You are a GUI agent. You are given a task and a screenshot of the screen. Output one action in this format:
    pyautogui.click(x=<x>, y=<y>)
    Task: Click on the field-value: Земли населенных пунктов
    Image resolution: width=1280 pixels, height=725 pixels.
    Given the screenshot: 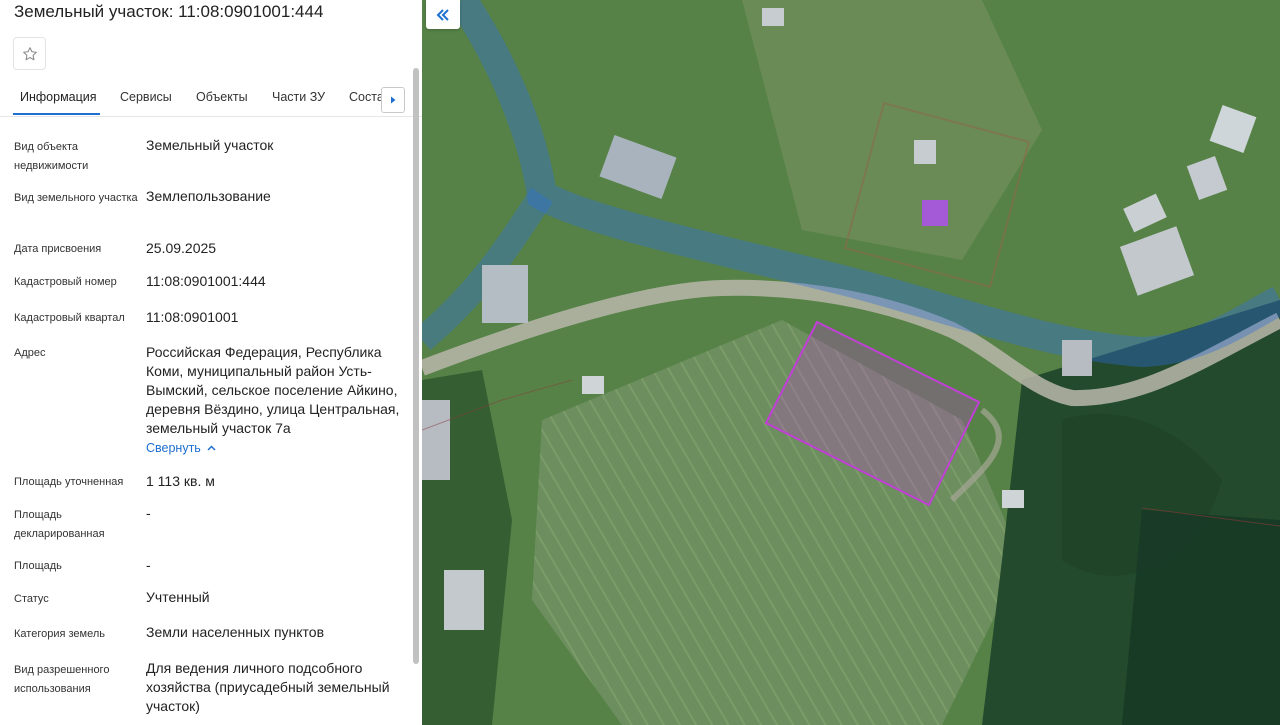 What is the action you would take?
    pyautogui.click(x=235, y=632)
    